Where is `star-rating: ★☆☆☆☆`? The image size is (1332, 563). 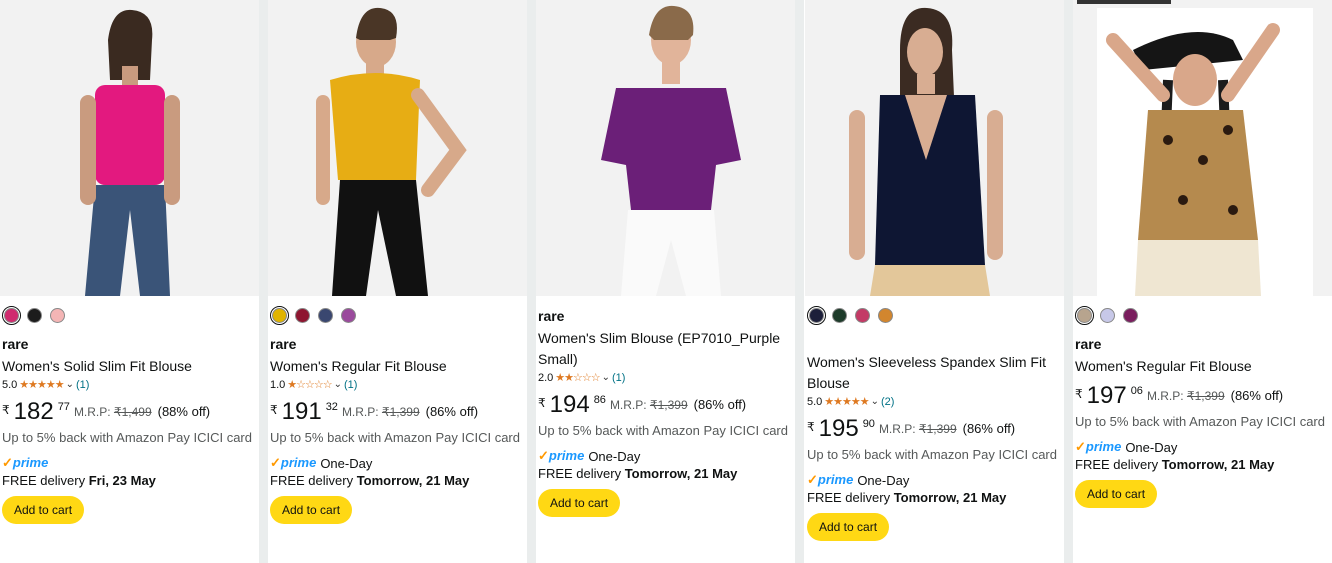
star-rating: ★☆☆☆☆ is located at coordinates (309, 385).